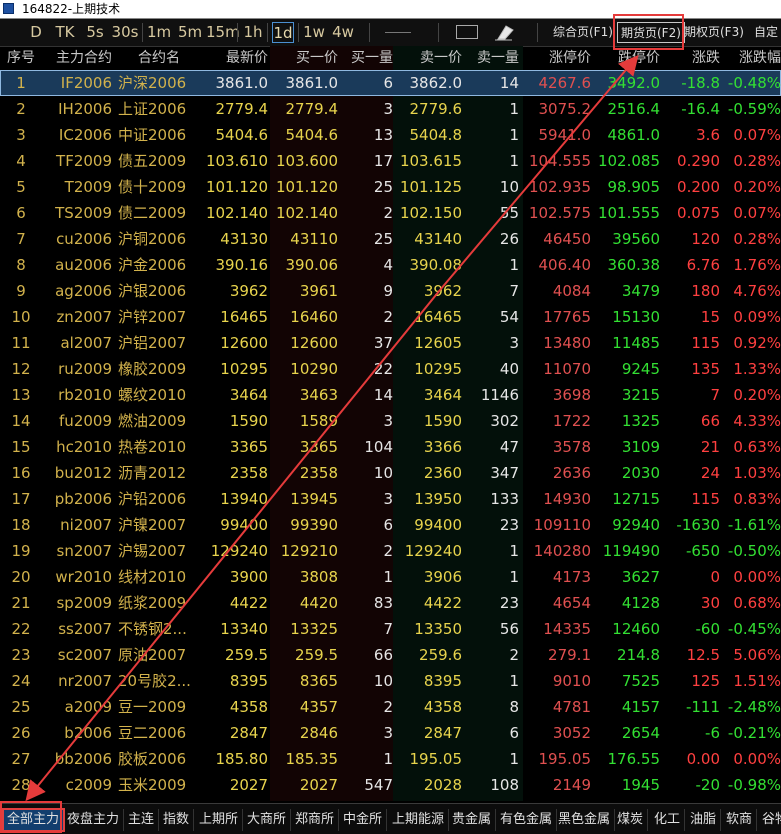  I want to click on header-limit-down: 跌停价, so click(627, 58).